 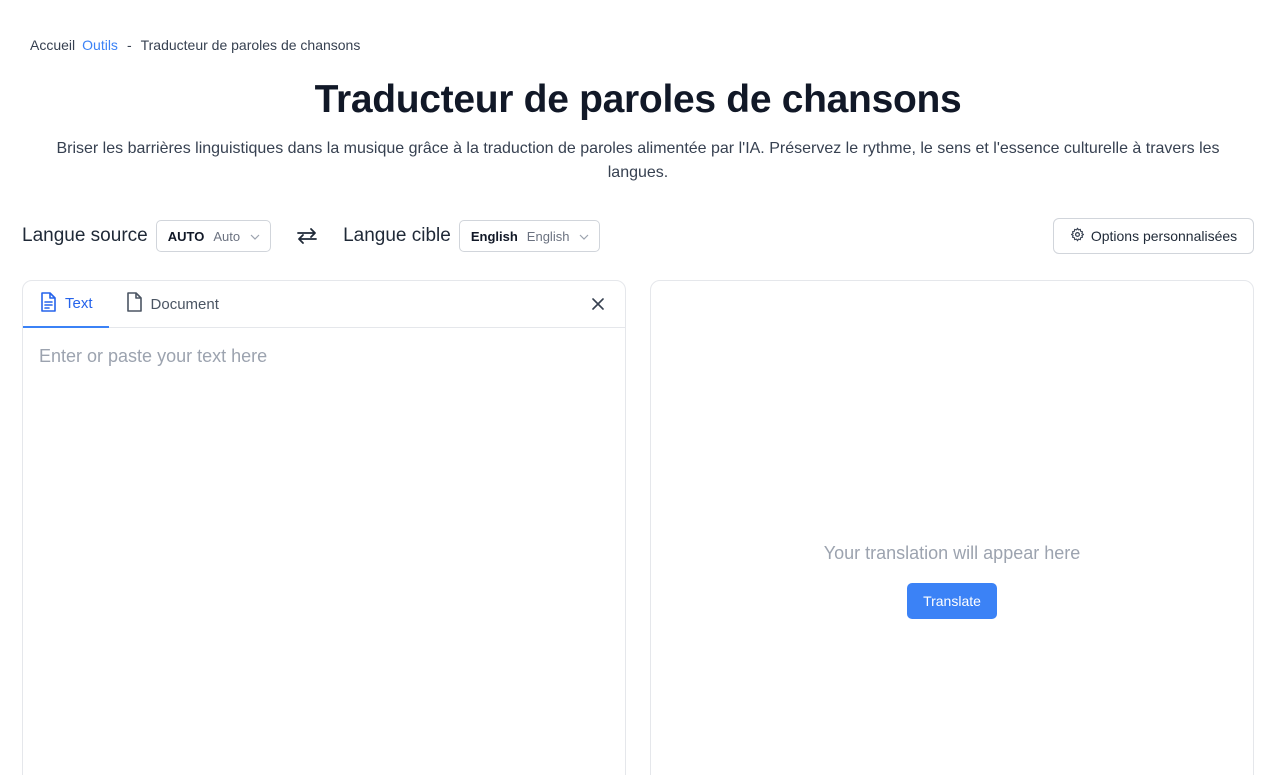 What do you see at coordinates (1077, 236) in the screenshot?
I see `gear-icon` at bounding box center [1077, 236].